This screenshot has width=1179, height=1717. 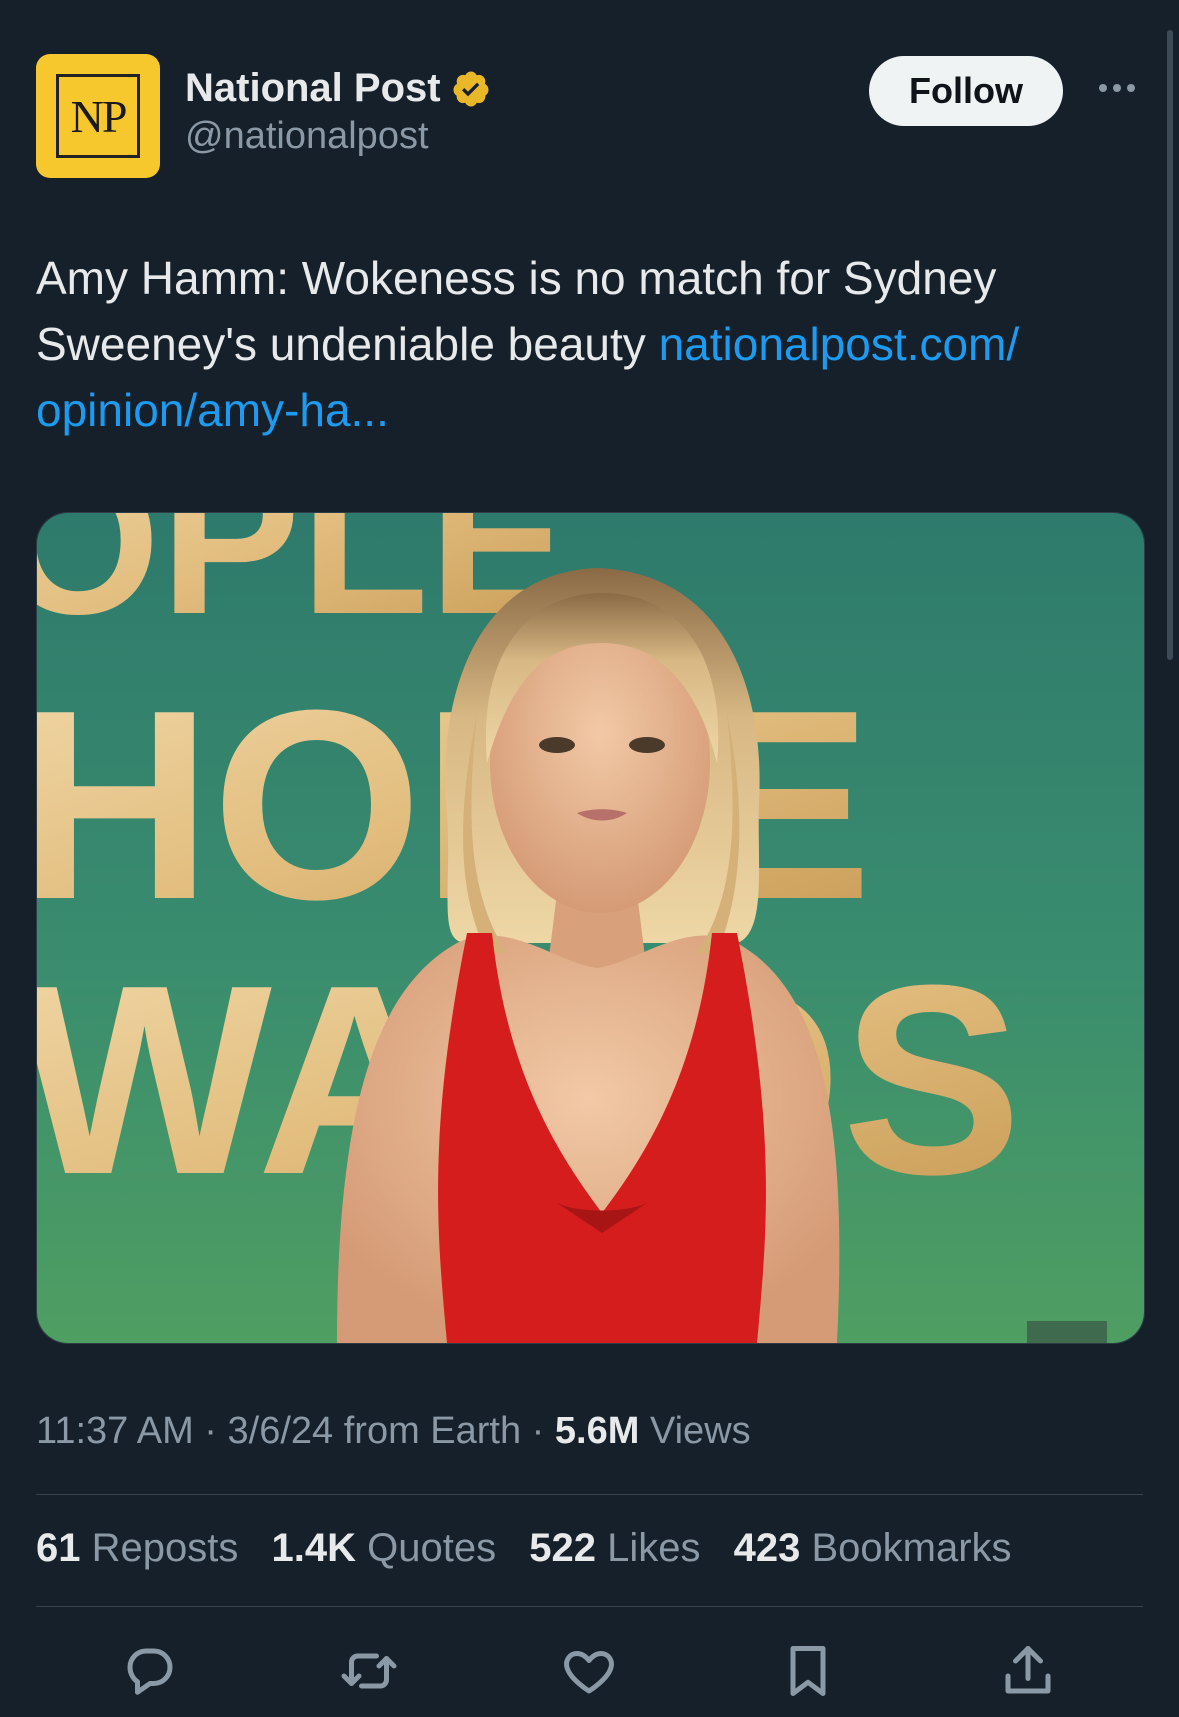 What do you see at coordinates (562, 1548) in the screenshot?
I see `likes-count: 522` at bounding box center [562, 1548].